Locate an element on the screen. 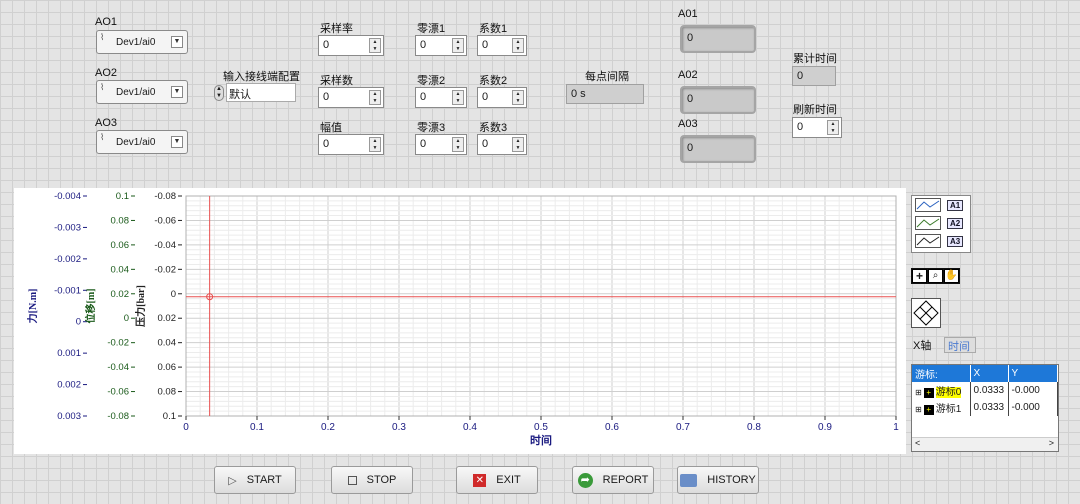 This screenshot has height=504, width=1080. a02-label: A02 is located at coordinates (688, 75).